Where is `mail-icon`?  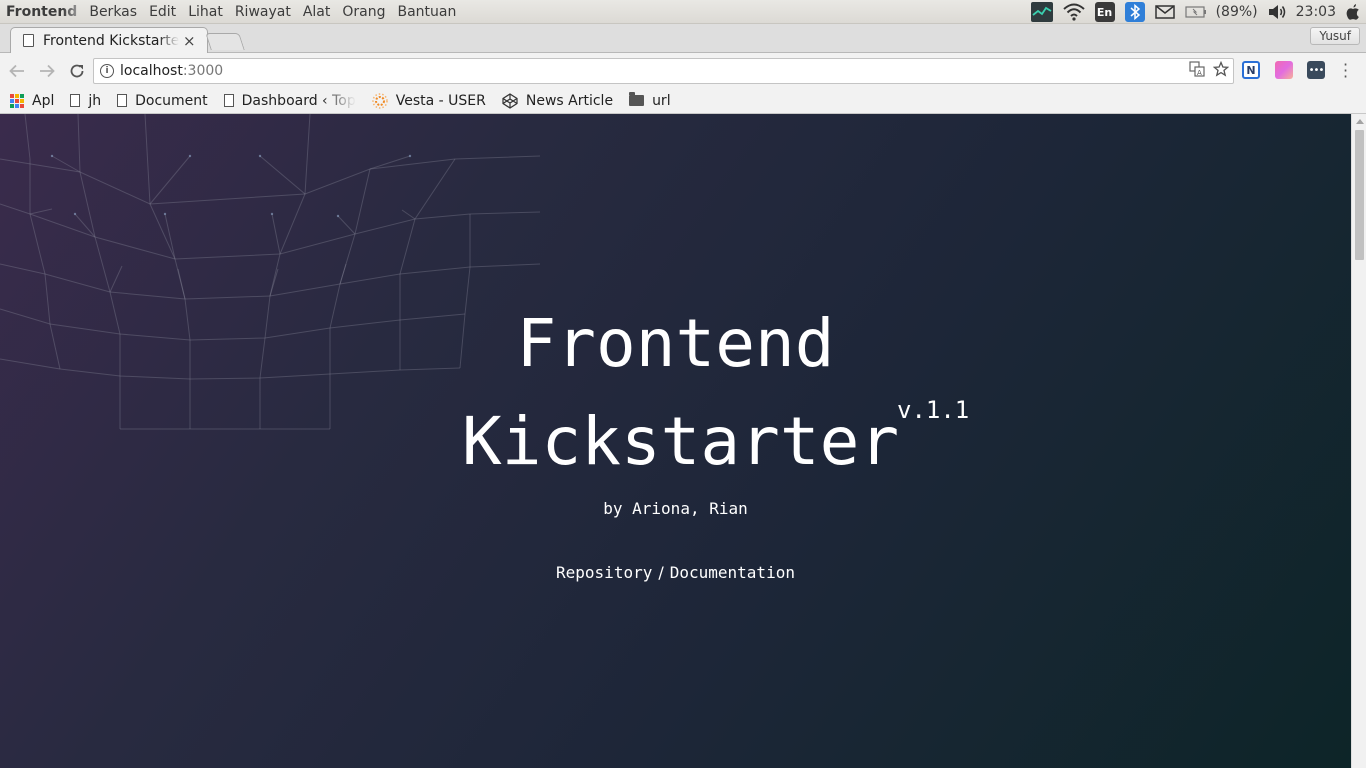
mail-icon is located at coordinates (1164, 12).